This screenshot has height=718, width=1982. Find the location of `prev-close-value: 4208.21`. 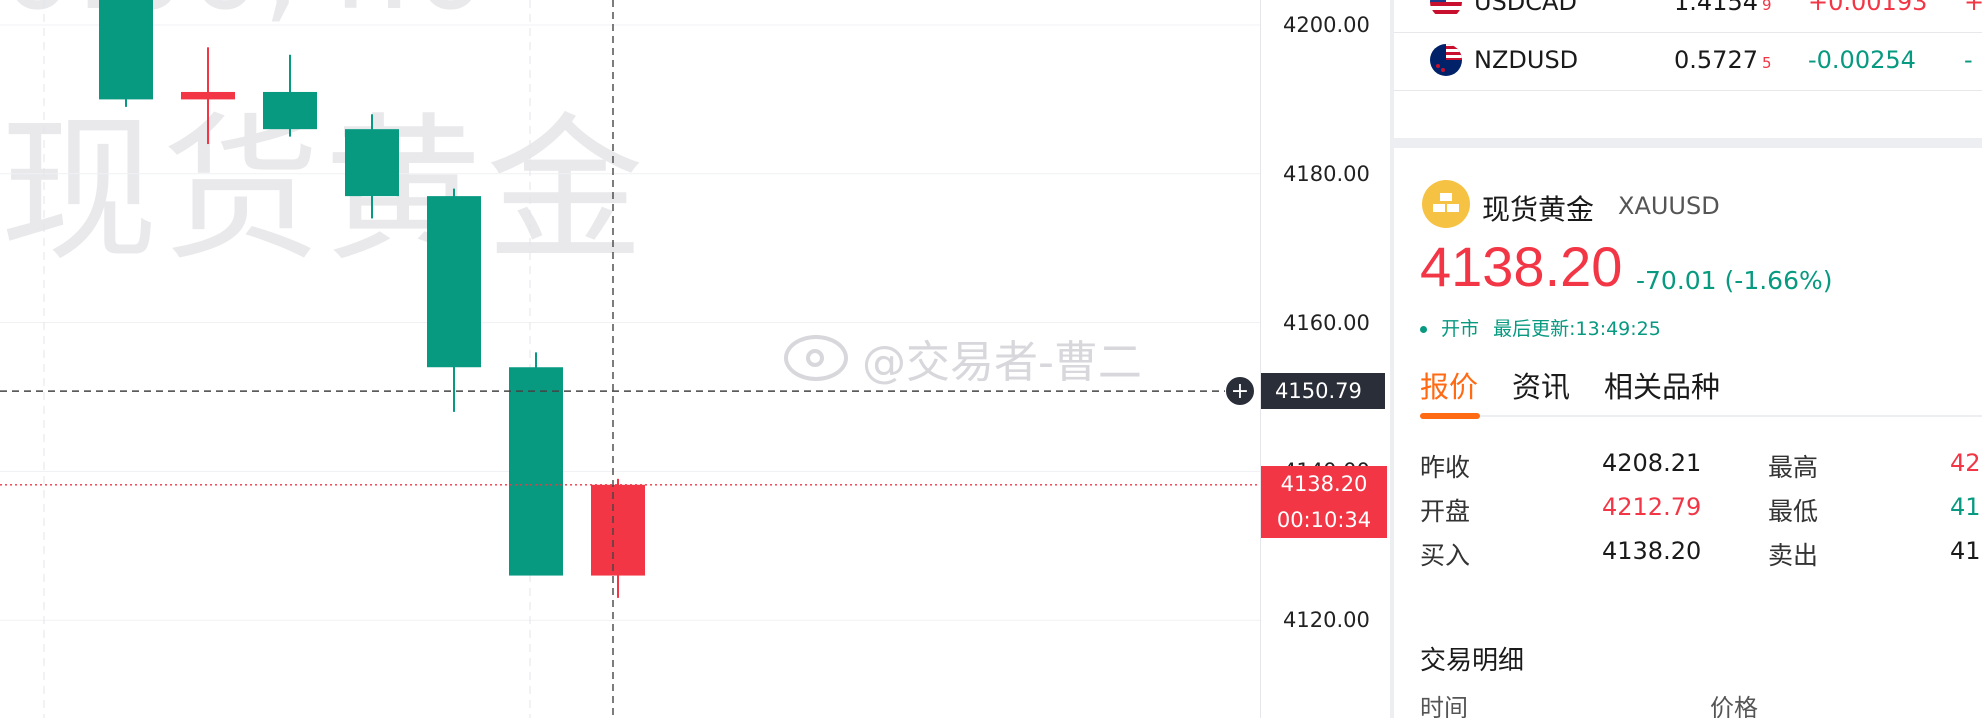

prev-close-value: 4208.21 is located at coordinates (1652, 463).